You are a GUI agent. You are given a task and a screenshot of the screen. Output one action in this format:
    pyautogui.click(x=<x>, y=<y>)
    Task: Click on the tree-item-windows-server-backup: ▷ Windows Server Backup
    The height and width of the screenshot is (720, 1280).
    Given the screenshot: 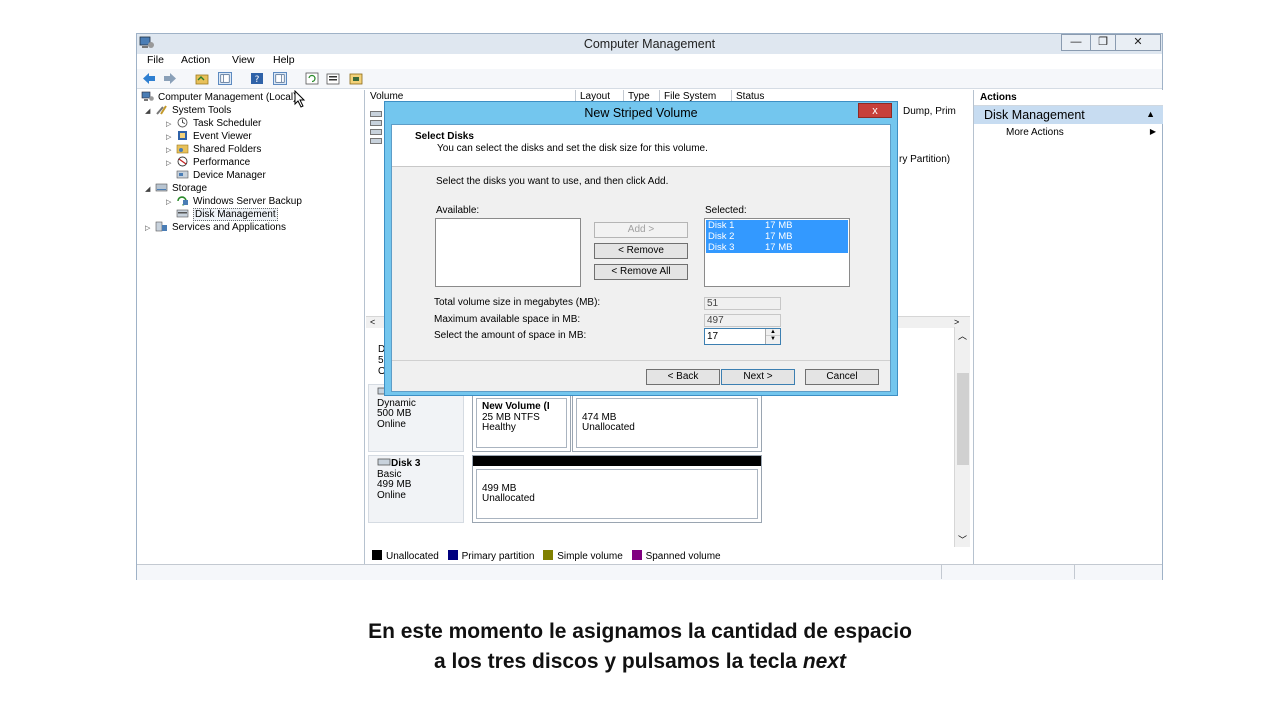 What is the action you would take?
    pyautogui.click(x=234, y=201)
    